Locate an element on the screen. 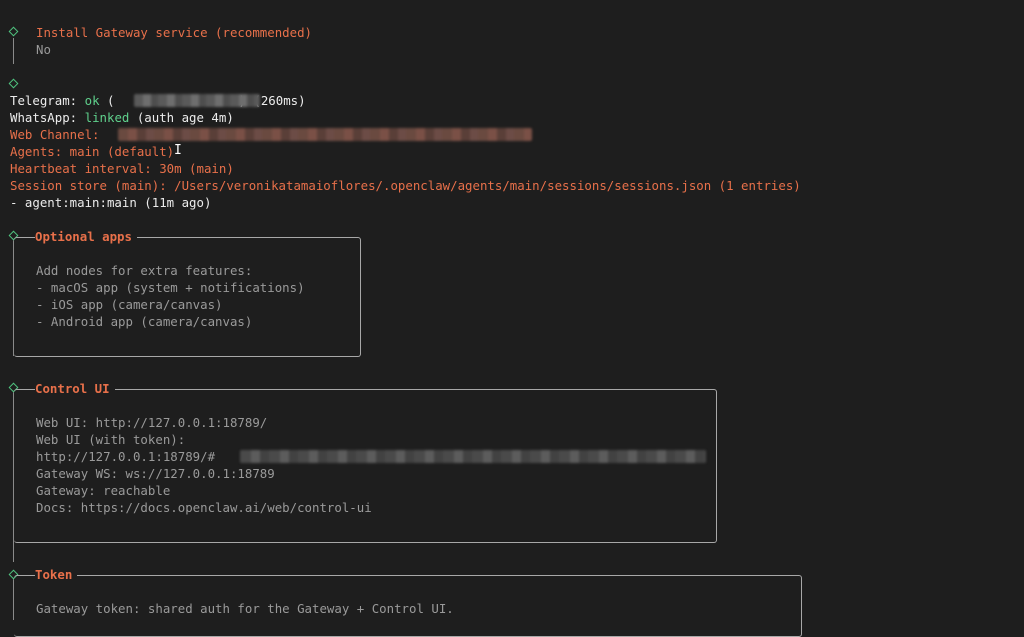 The image size is (1024, 637). optional-apps-line: - Android app (camera/canvas) is located at coordinates (144, 321).